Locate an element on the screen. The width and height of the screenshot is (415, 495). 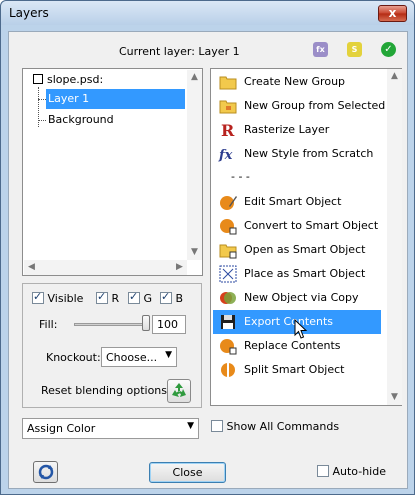
fx-style-icon: fx is located at coordinates (225, 155).